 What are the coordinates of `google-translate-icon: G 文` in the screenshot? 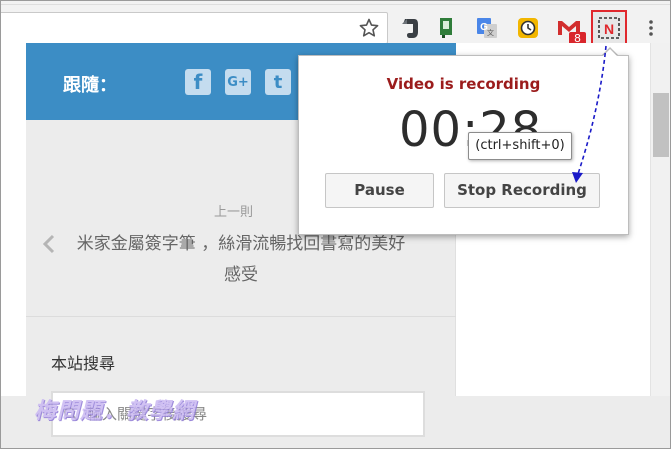 It's located at (487, 28).